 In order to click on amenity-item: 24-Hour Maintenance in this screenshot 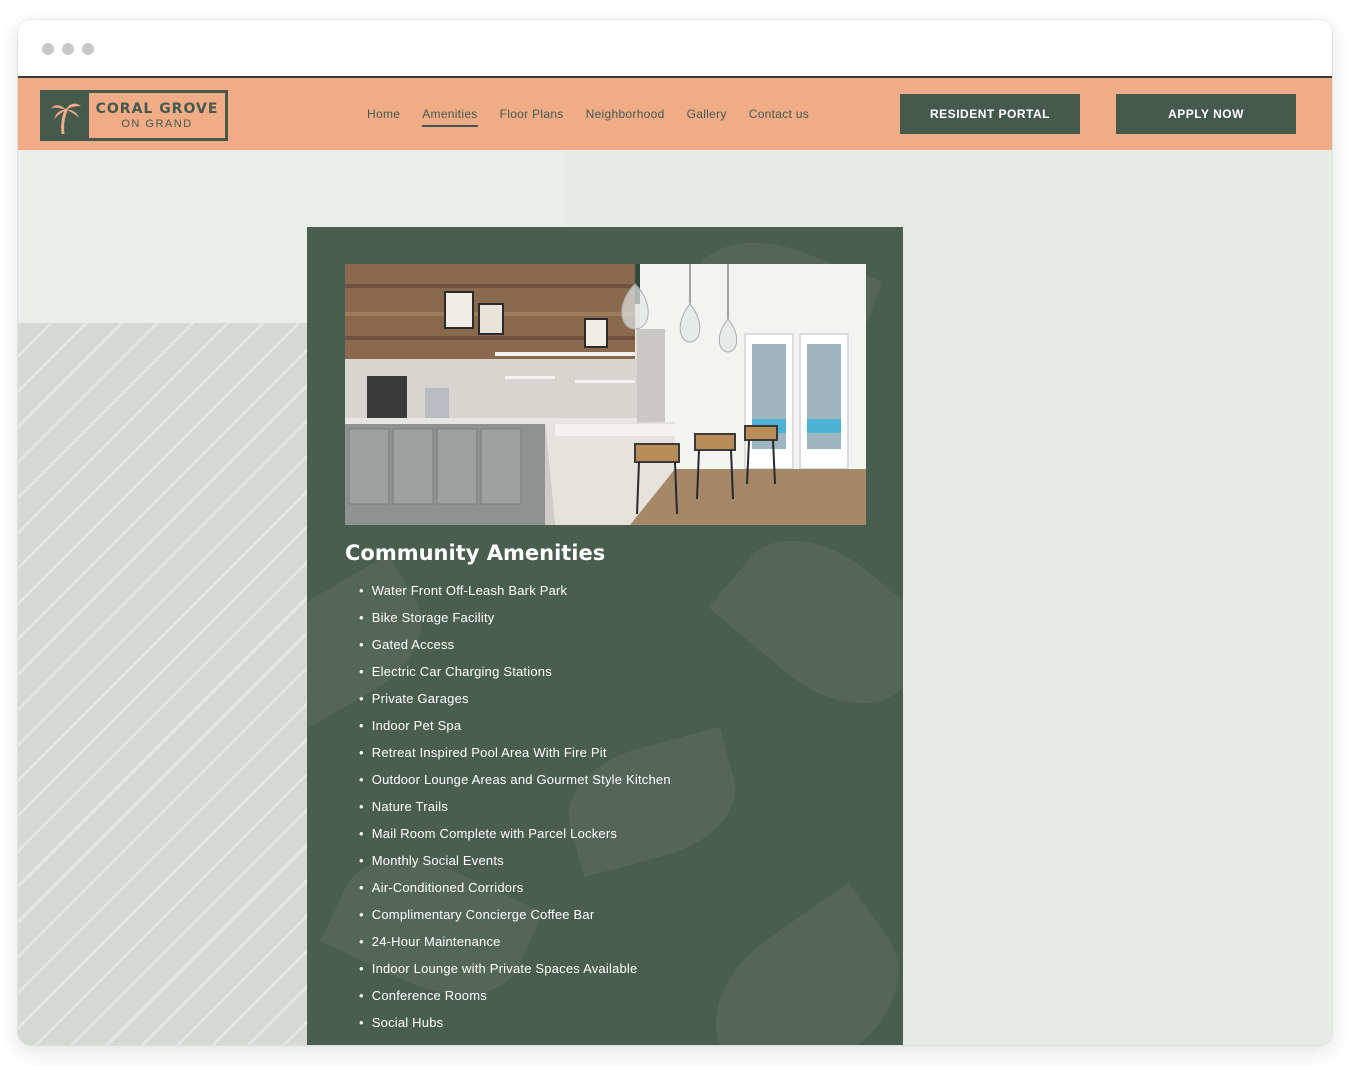, I will do `click(515, 946)`.